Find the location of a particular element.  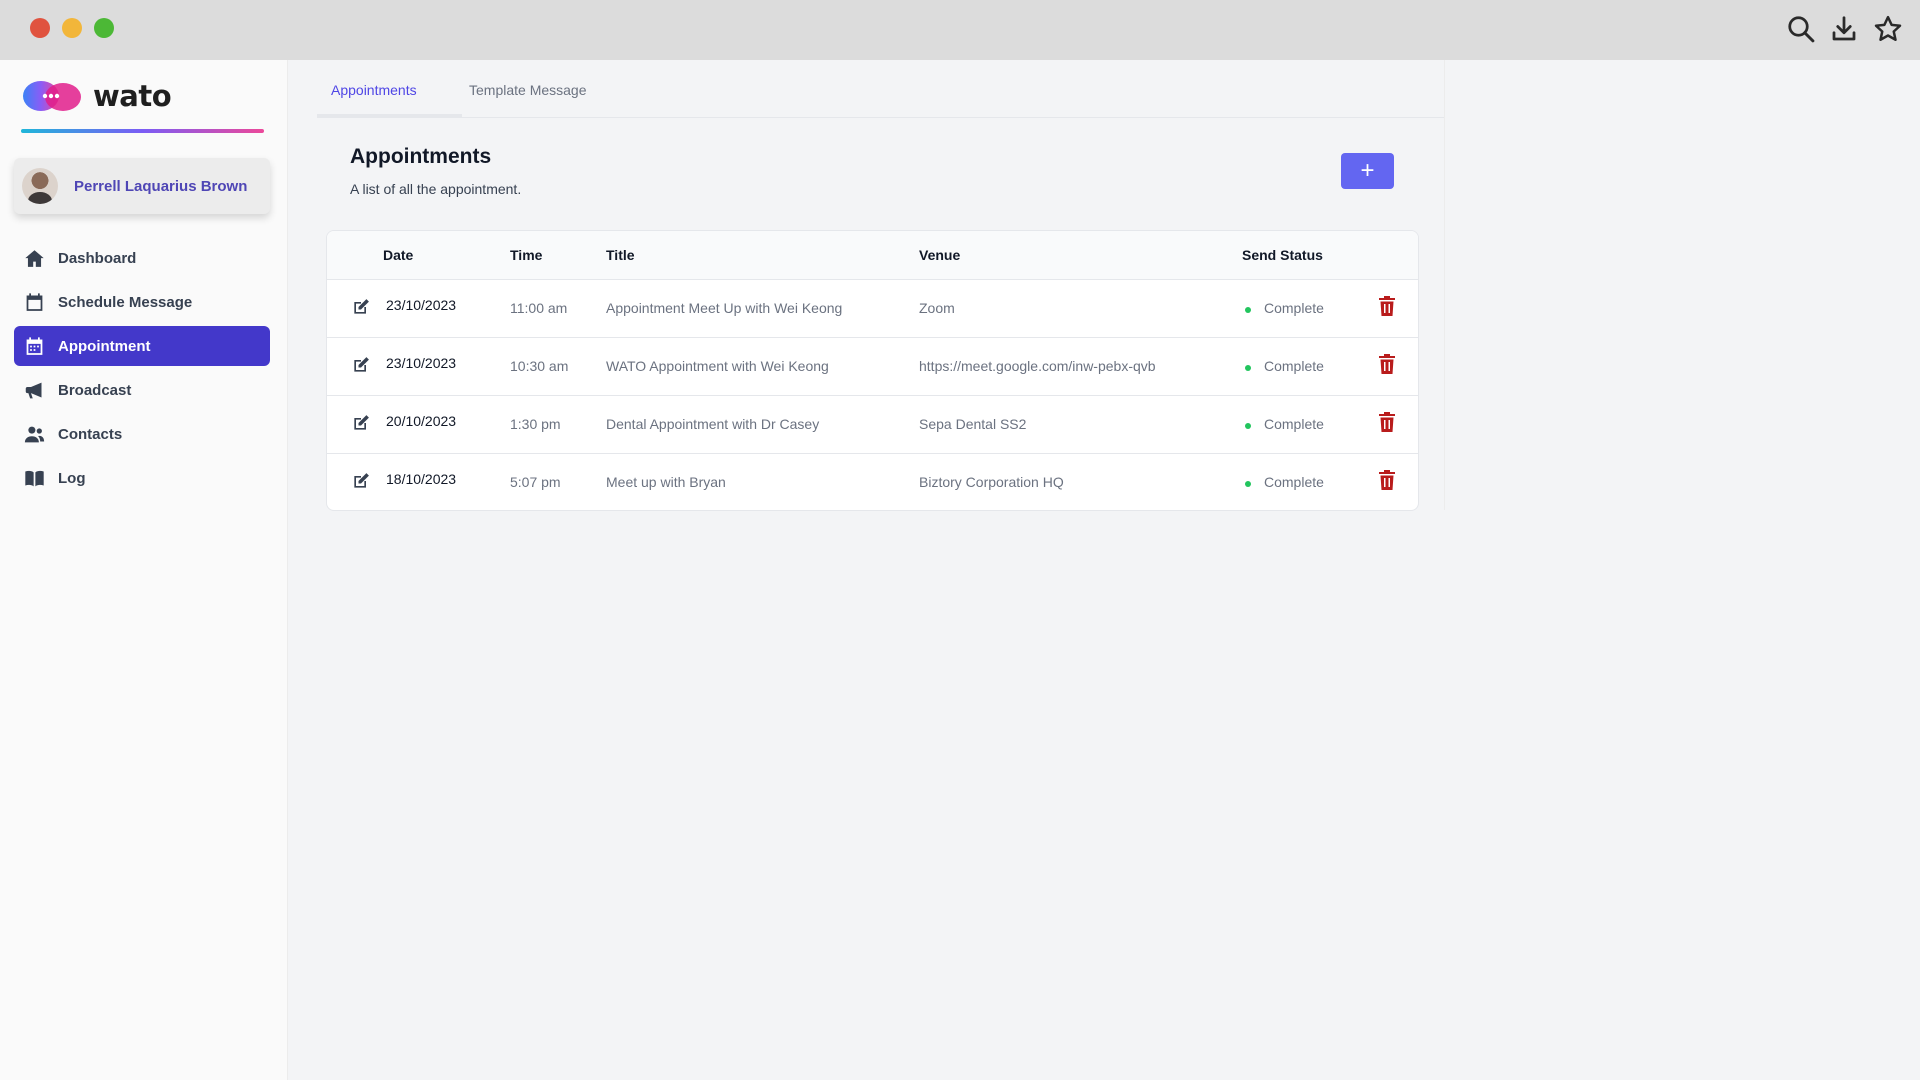

download-icon is located at coordinates (1844, 29).